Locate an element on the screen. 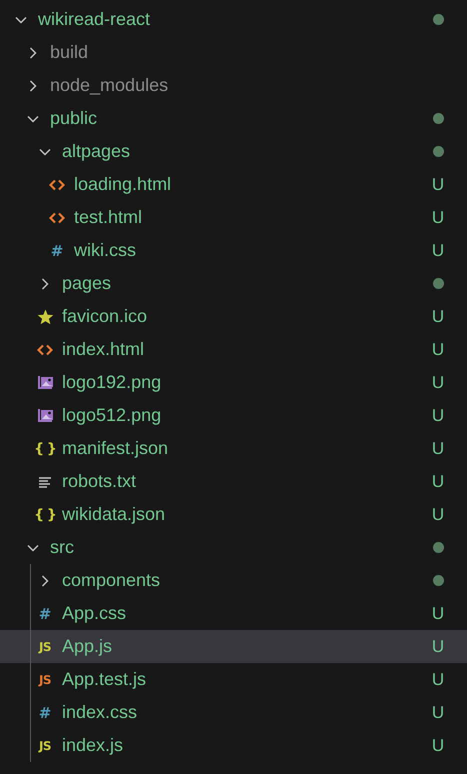 Image resolution: width=467 pixels, height=774 pixels. file-name: App.test.js is located at coordinates (105, 679).